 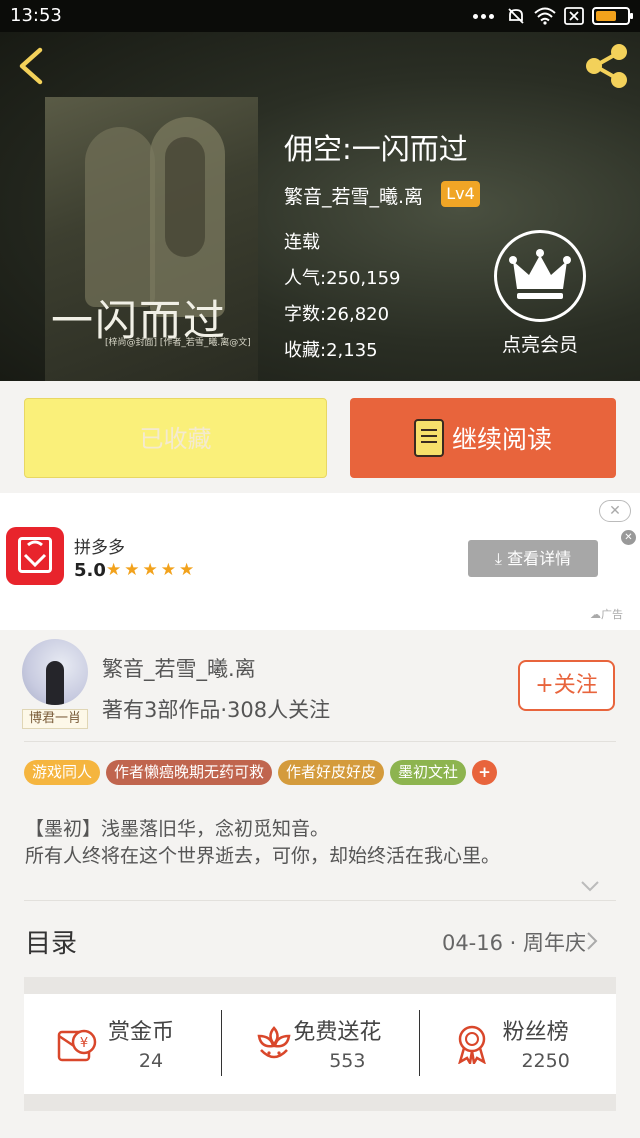 What do you see at coordinates (352, 350) in the screenshot?
I see `stat-value: 2,135` at bounding box center [352, 350].